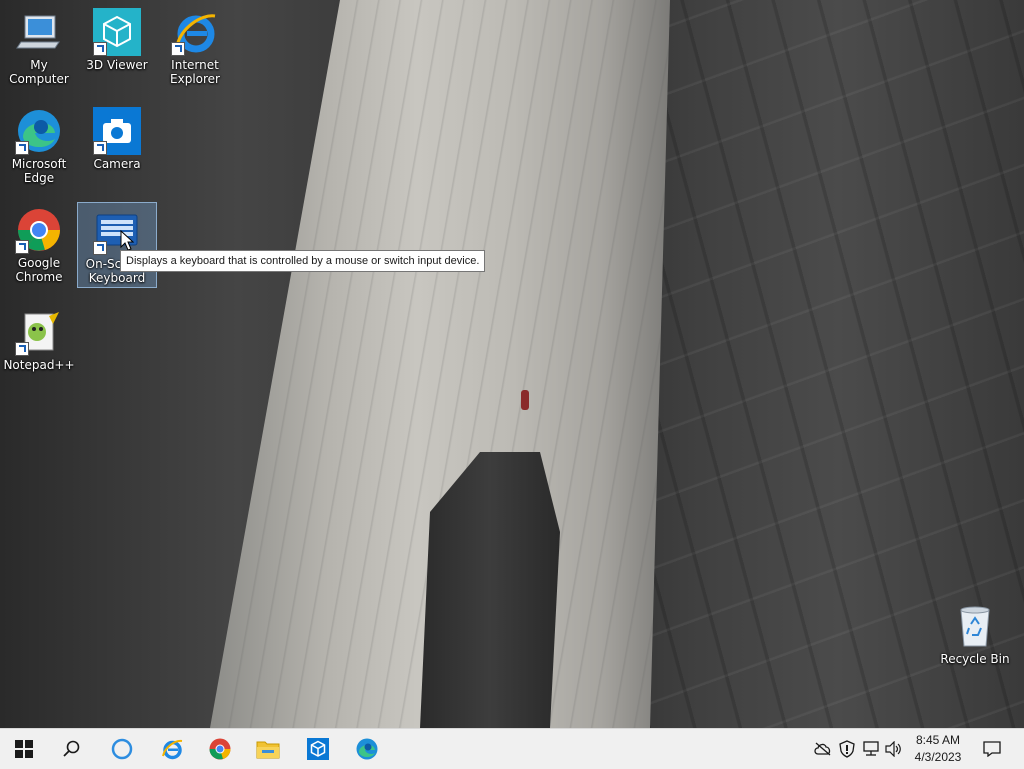  I want to click on cortana-button, so click(122, 749).